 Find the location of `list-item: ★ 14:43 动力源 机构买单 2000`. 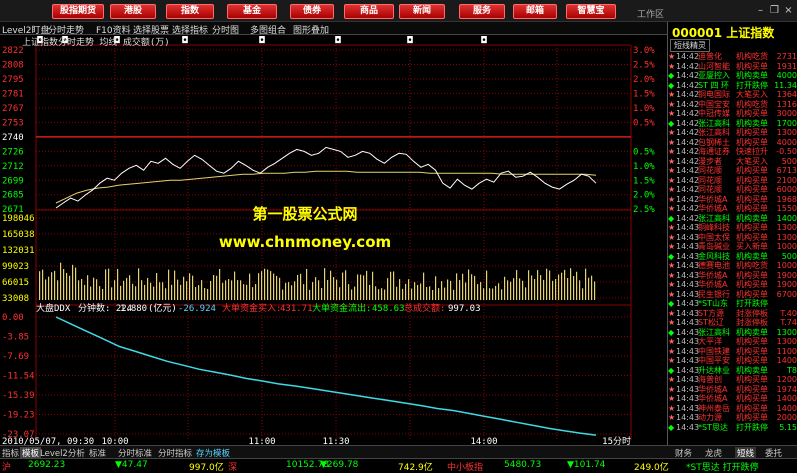

list-item: ★ 14:43 动力源 机构买单 2000 is located at coordinates (732, 418).